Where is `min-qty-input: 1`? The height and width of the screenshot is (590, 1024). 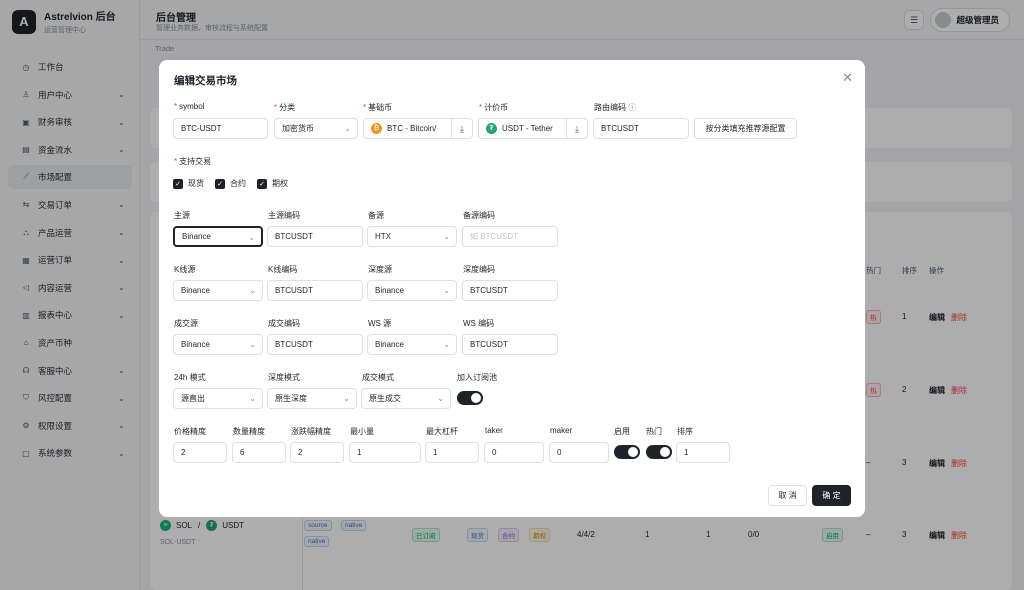
min-qty-input: 1 is located at coordinates (385, 452).